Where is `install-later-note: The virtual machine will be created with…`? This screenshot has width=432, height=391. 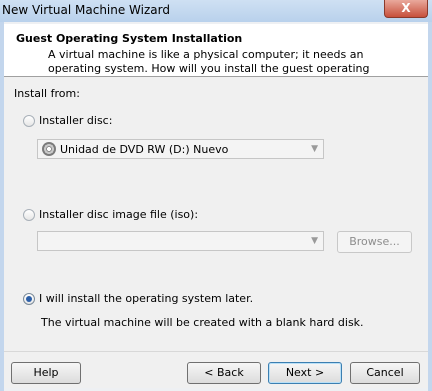
install-later-note: The virtual machine will be created with… is located at coordinates (202, 322).